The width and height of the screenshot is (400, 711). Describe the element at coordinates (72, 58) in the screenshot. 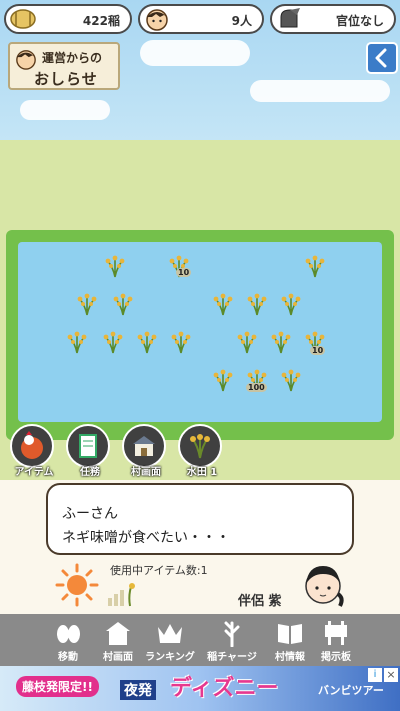

I see `announcement-line1: 運営からの` at that location.